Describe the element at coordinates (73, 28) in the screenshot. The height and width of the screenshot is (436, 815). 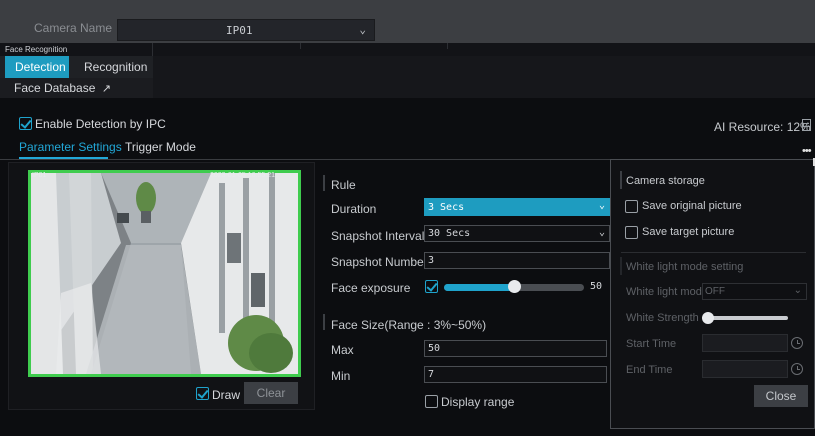
I see `camera-name-label: Camera Name` at that location.